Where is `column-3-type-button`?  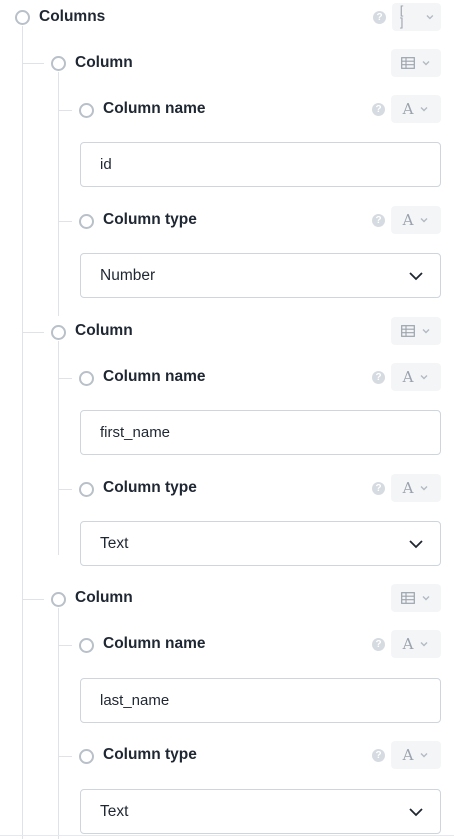 column-3-type-button is located at coordinates (416, 598).